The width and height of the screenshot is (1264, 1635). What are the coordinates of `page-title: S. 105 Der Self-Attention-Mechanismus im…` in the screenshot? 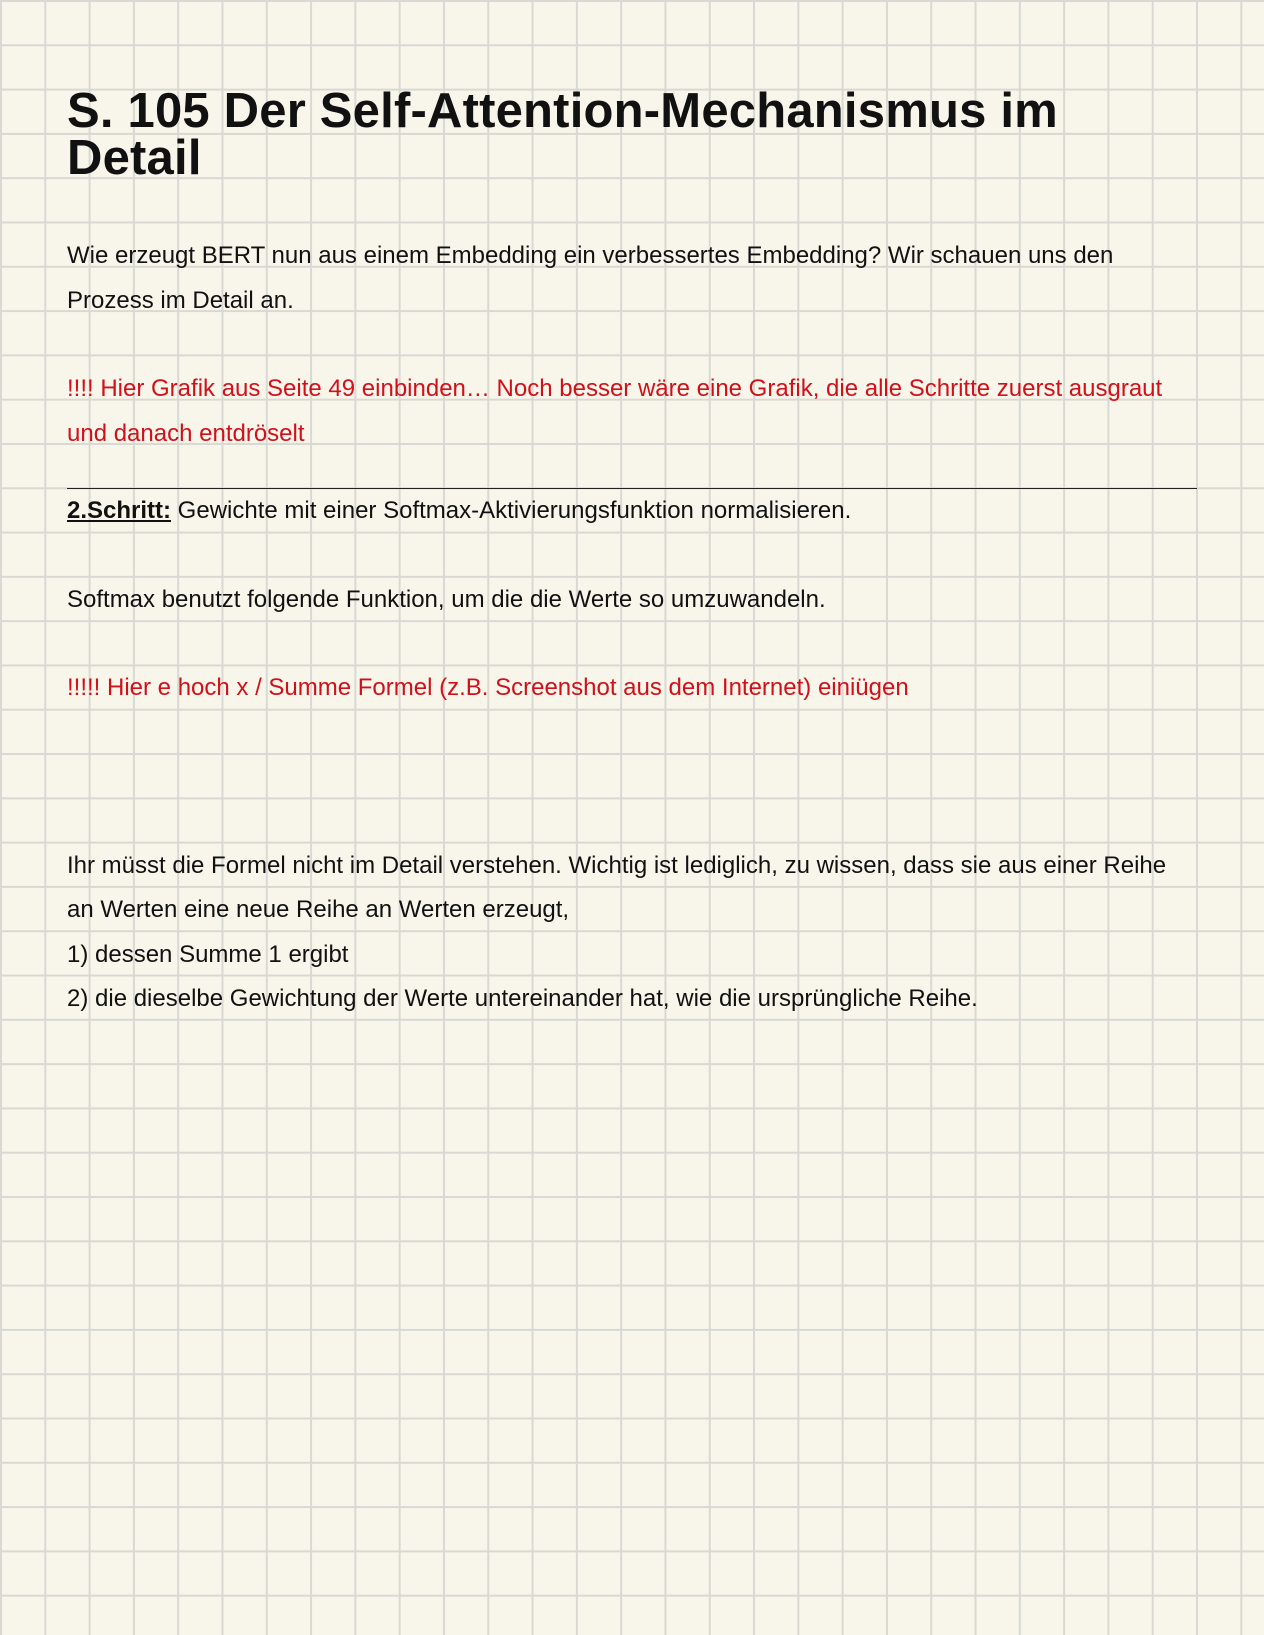 It's located at (562, 134).